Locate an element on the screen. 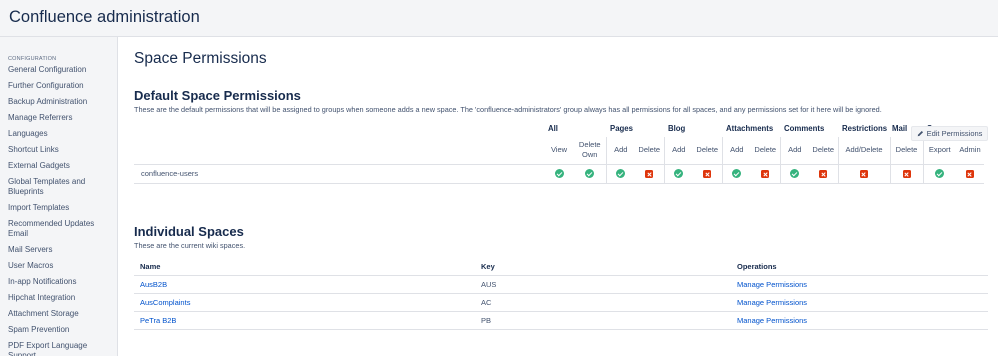 The image size is (998, 356). permission-row: confluence-users is located at coordinates (559, 174).